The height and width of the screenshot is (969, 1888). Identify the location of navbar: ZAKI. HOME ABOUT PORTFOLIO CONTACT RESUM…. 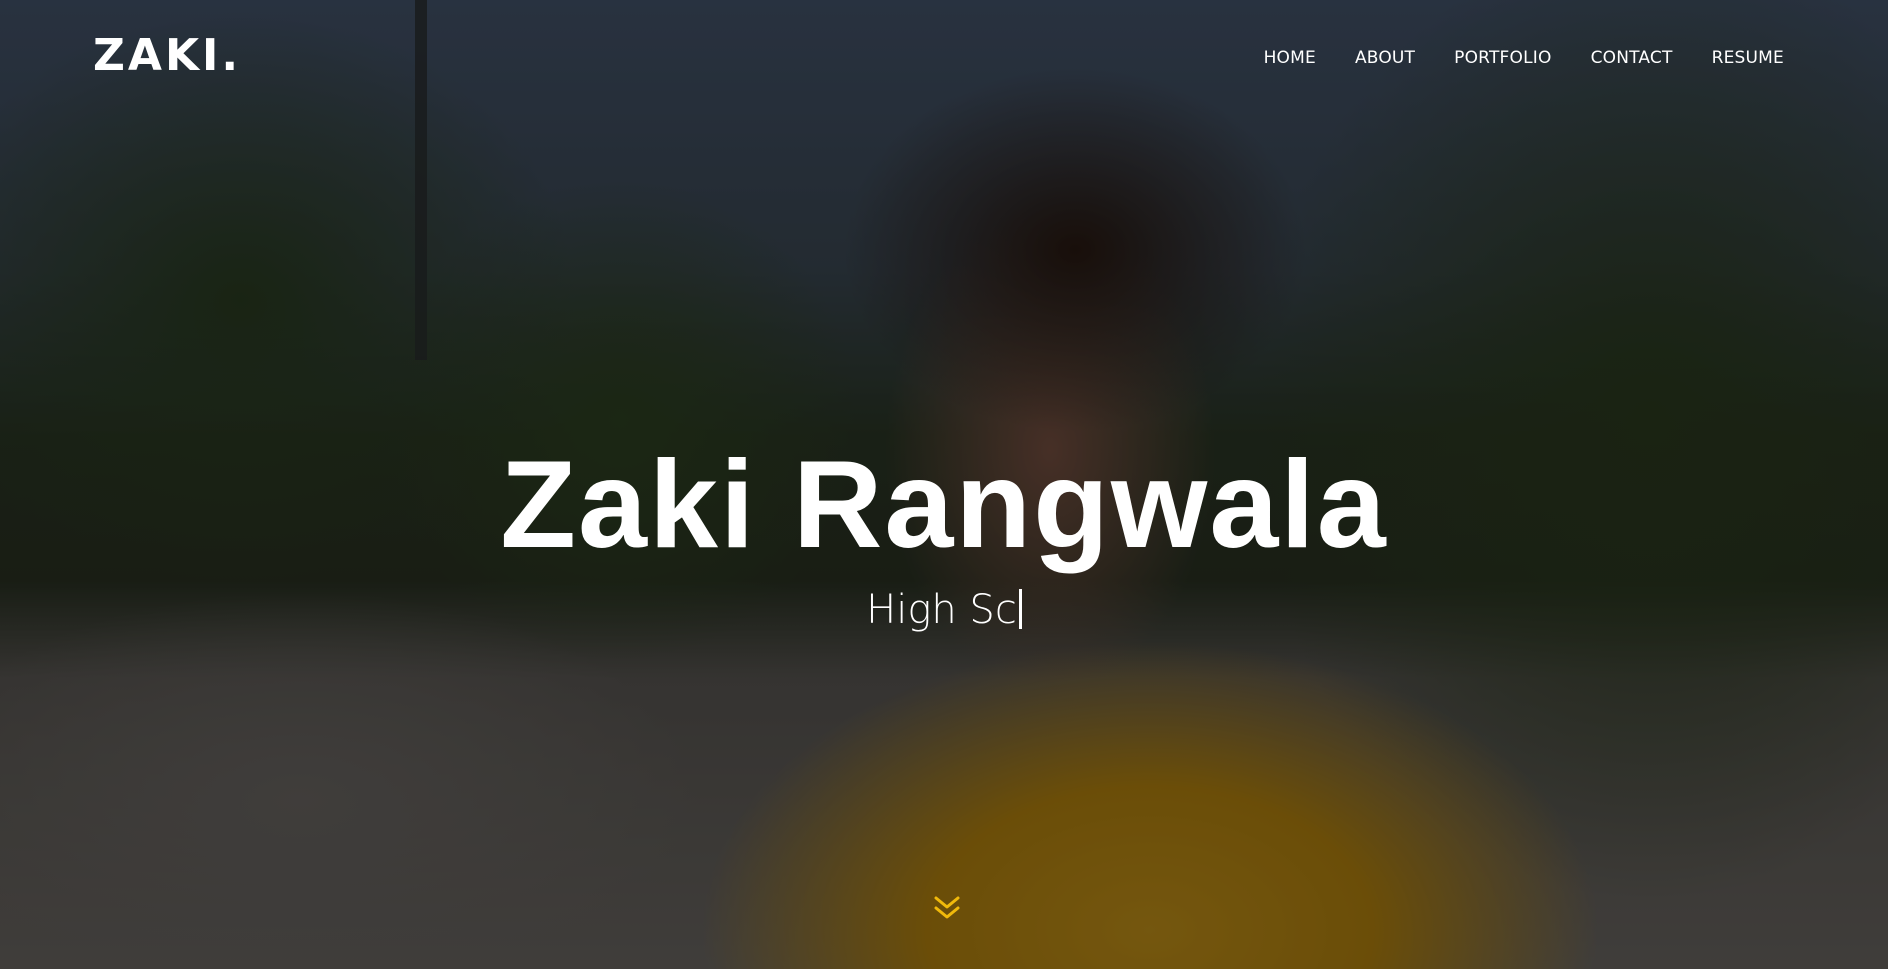
(944, 60).